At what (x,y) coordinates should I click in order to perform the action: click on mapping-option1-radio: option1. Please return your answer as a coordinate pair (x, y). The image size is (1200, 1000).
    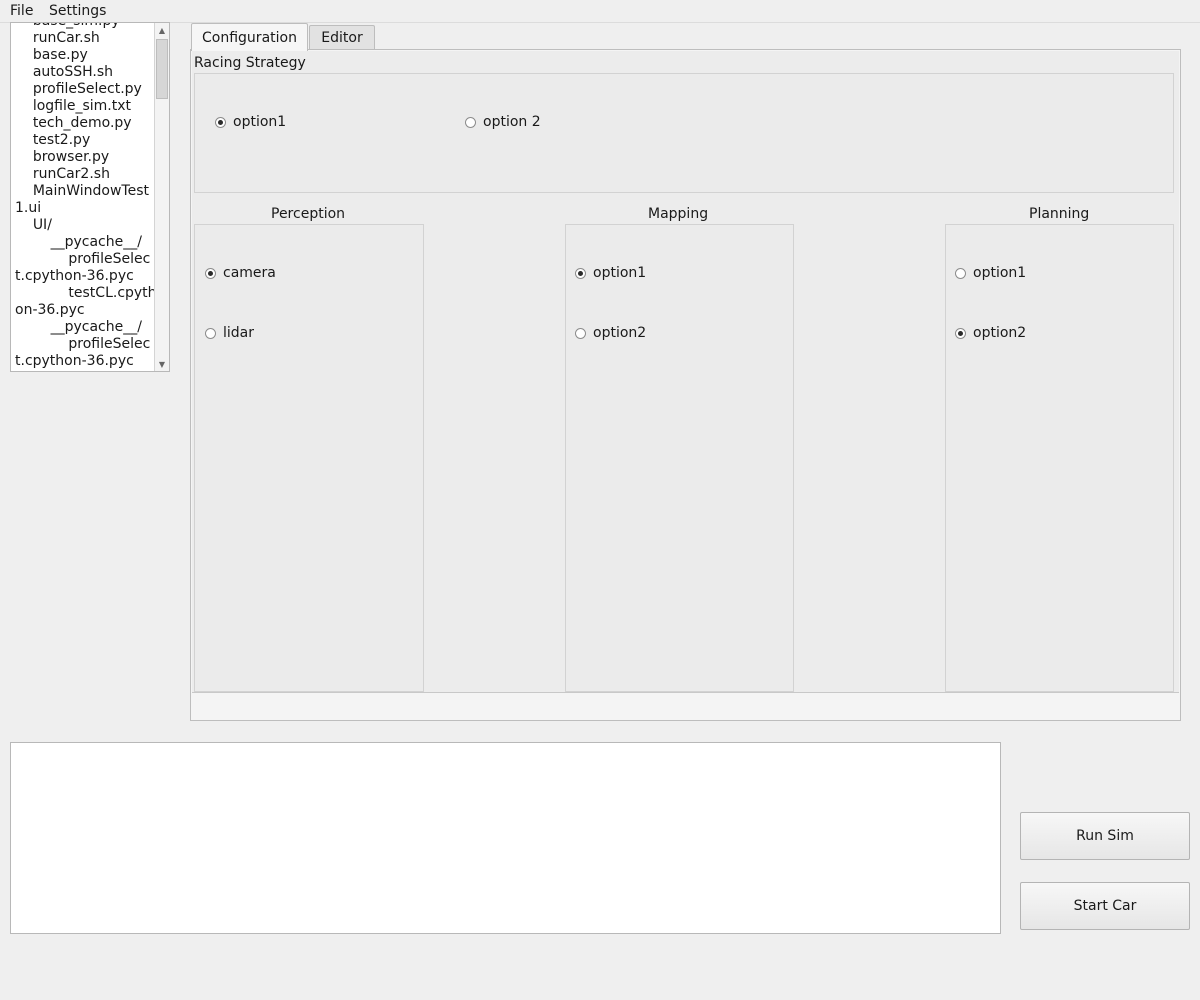
    Looking at the image, I should click on (610, 273).